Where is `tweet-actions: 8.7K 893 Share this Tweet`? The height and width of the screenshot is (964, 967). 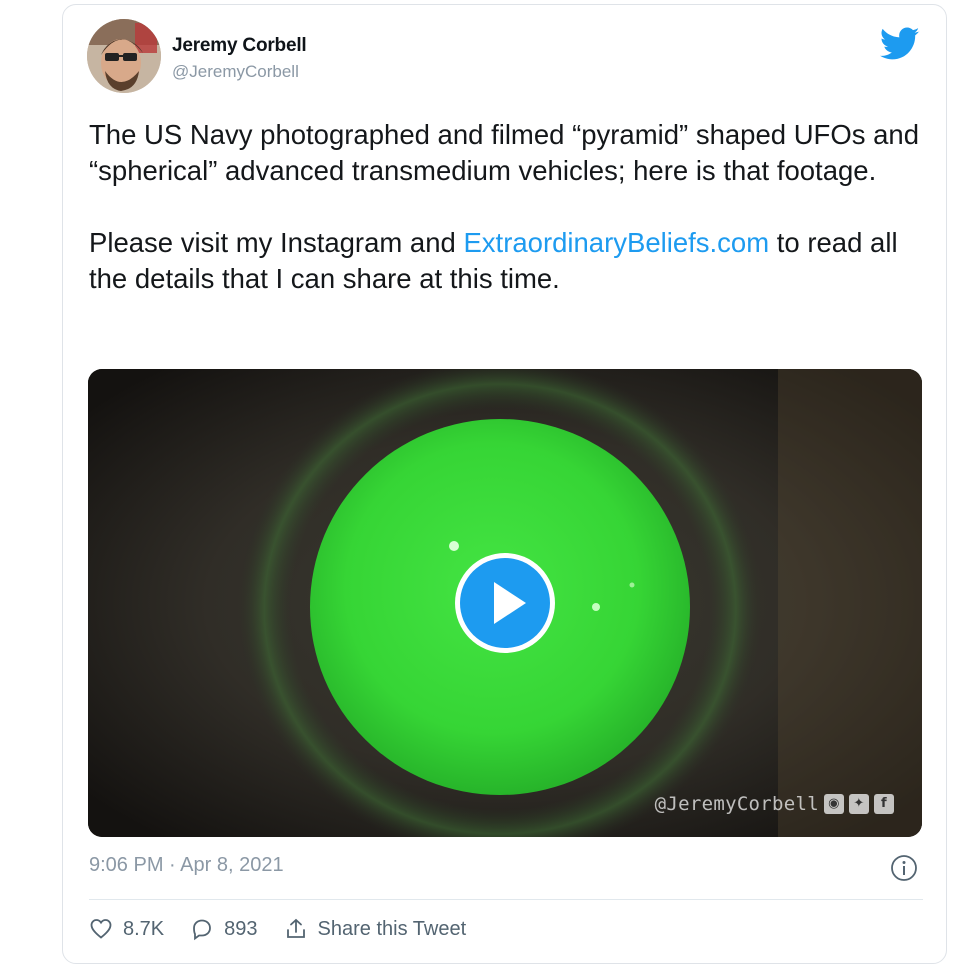 tweet-actions: 8.7K 893 Share this Tweet is located at coordinates (290, 929).